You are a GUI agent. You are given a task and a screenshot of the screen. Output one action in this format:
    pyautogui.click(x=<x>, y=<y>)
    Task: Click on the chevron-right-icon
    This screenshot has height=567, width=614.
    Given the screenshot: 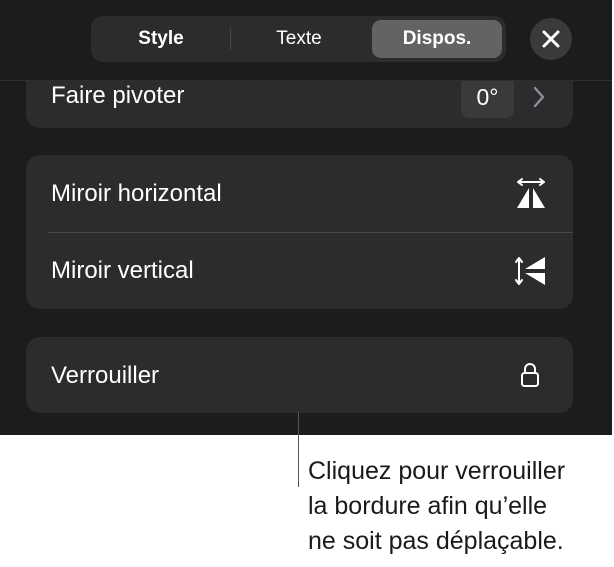 What is the action you would take?
    pyautogui.click(x=539, y=99)
    